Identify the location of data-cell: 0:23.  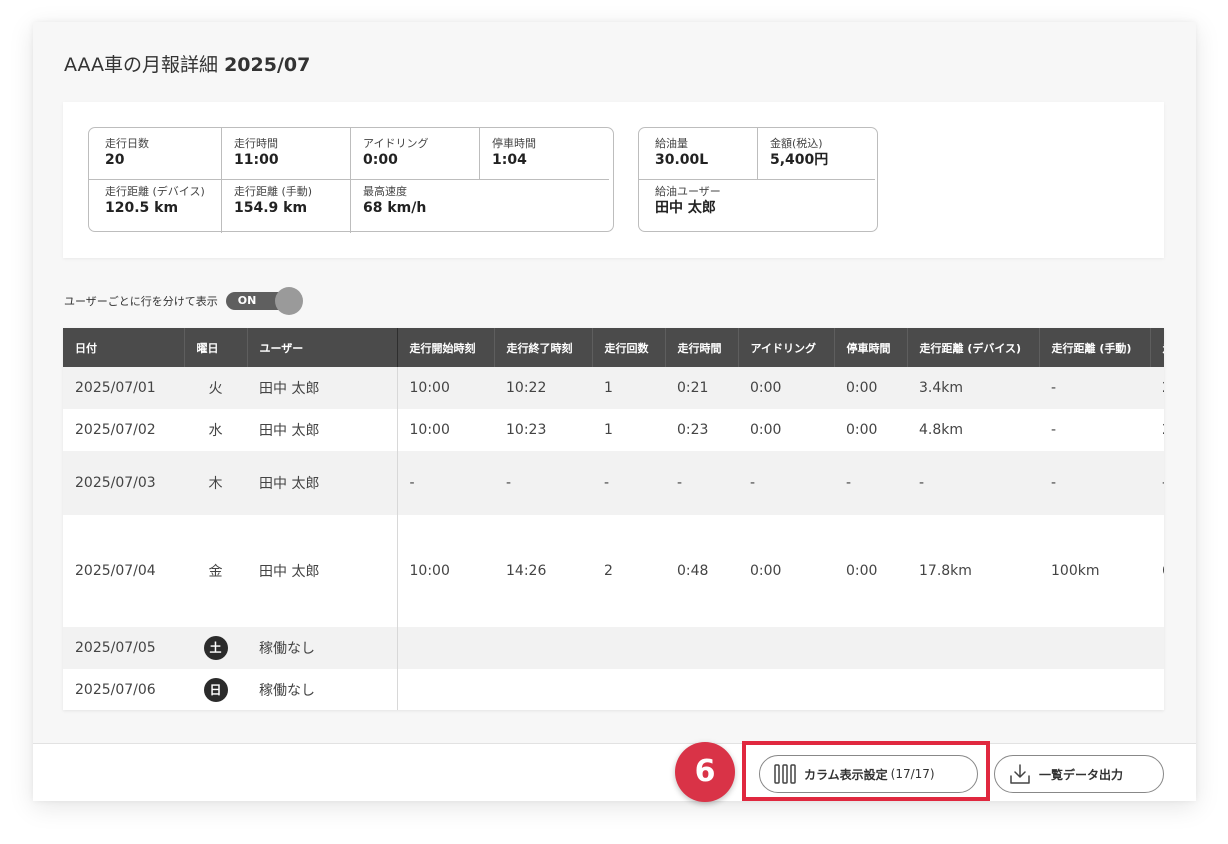
(701, 430).